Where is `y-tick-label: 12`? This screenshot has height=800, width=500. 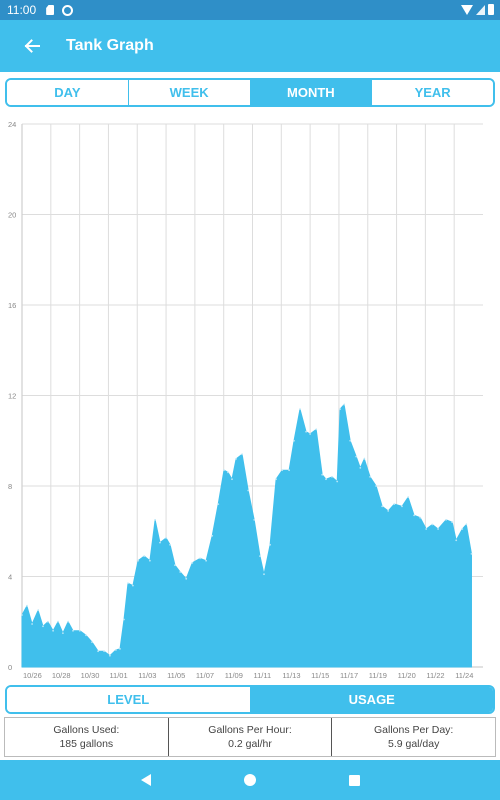
y-tick-label: 12 is located at coordinates (12, 396).